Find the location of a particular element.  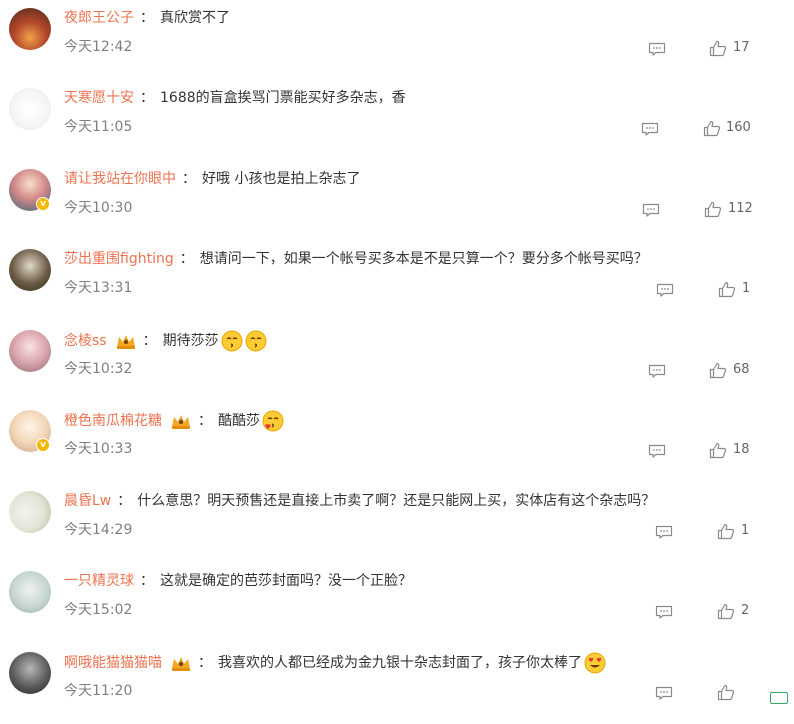

comment-text: 想请问一下，如果一个帐号买多本是不是只算一个？要分多个帐号买吗？ is located at coordinates (423, 259).